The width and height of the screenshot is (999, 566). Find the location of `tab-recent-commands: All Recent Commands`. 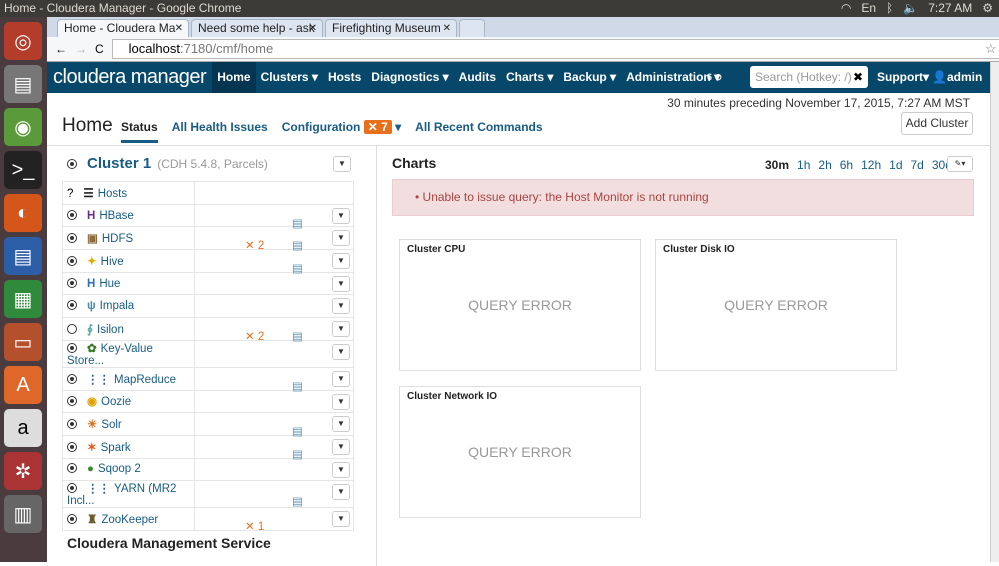

tab-recent-commands: All Recent Commands is located at coordinates (478, 131).